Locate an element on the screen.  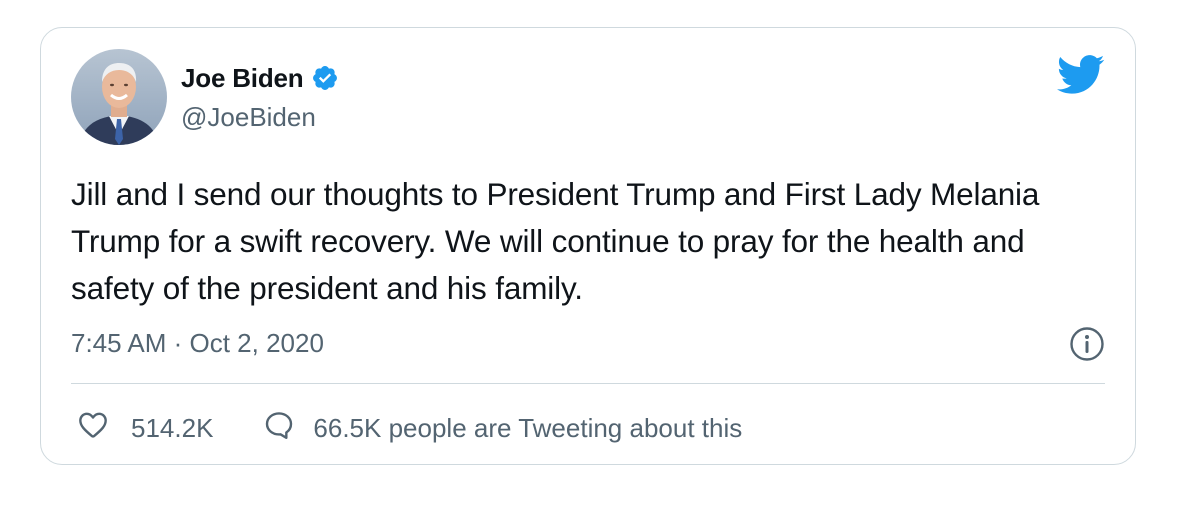
like-button: 514.2K is located at coordinates (145, 428).